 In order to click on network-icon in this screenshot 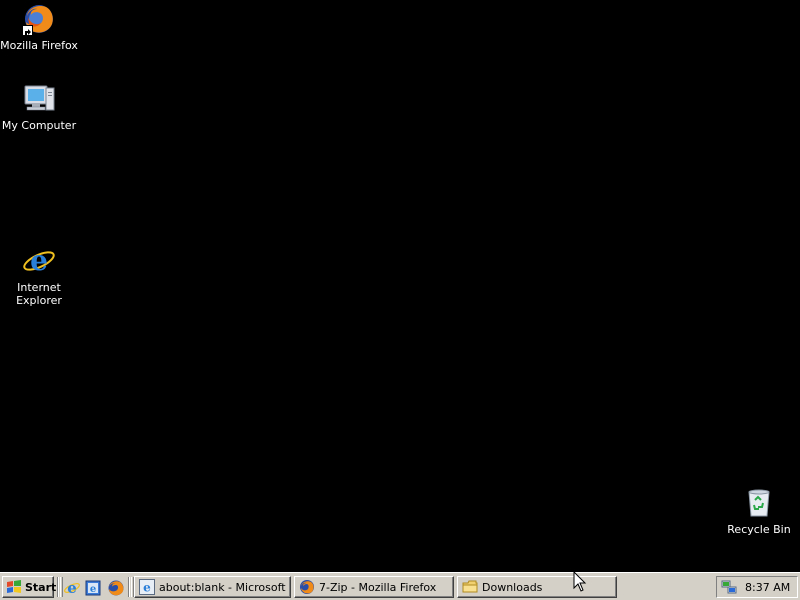, I will do `click(729, 587)`.